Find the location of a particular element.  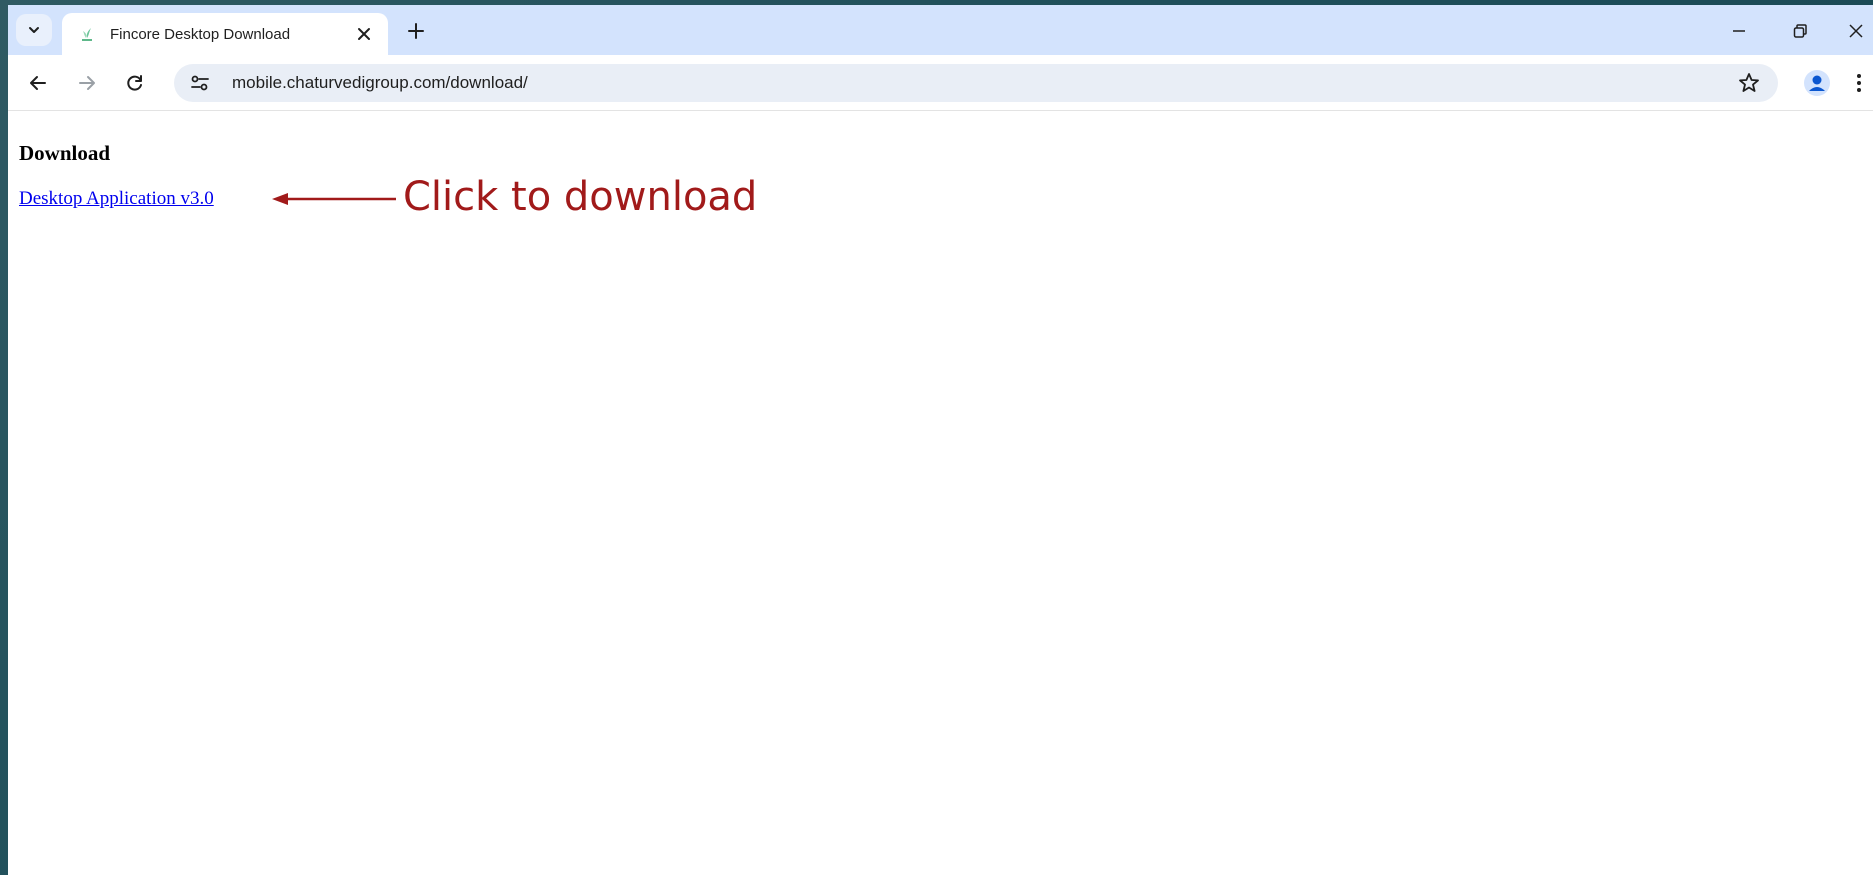

browser-toolbar: mobile.chaturvedigroup.com/download/ is located at coordinates (940, 83).